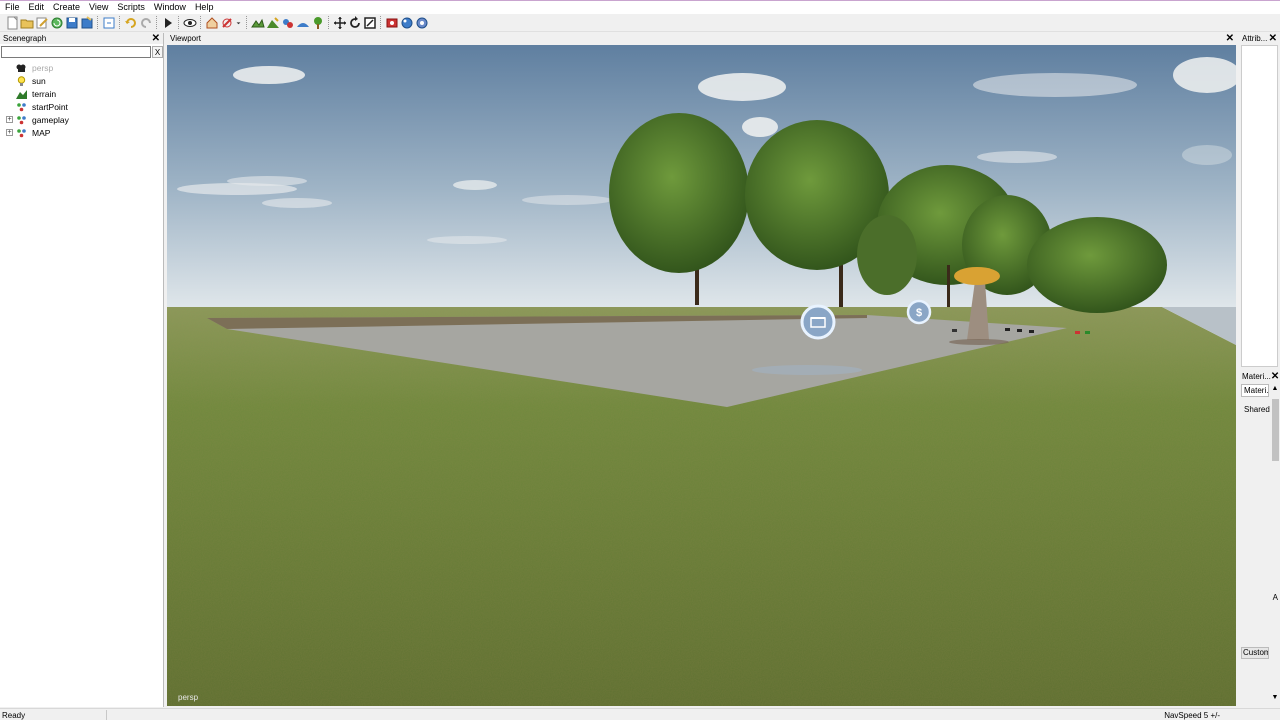 The image size is (1280, 720). I want to click on attributes-panel: Attrib... ✕, so click(1259, 201).